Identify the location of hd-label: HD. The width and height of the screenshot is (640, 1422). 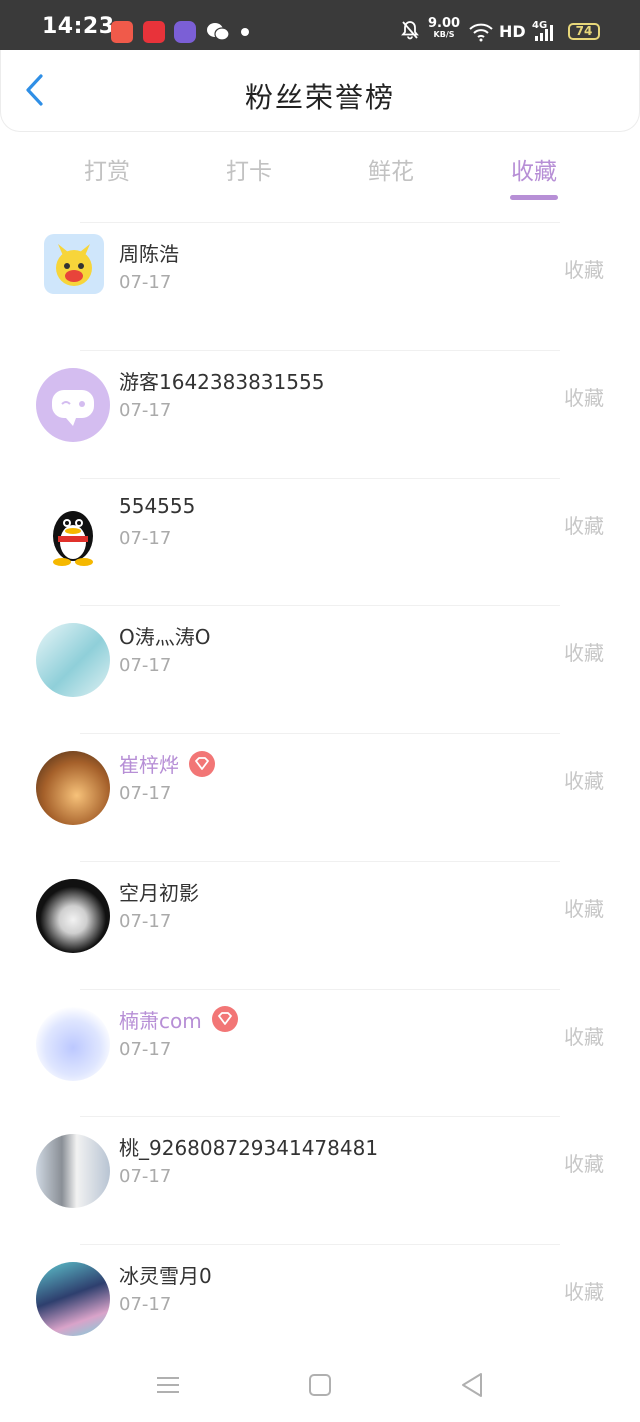
(512, 31).